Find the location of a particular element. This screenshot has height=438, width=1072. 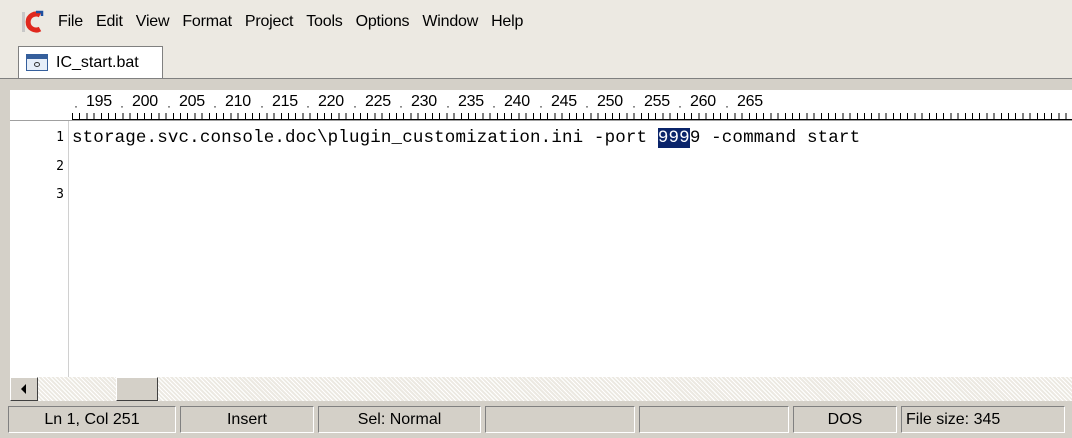

scroll-thumb is located at coordinates (137, 389).